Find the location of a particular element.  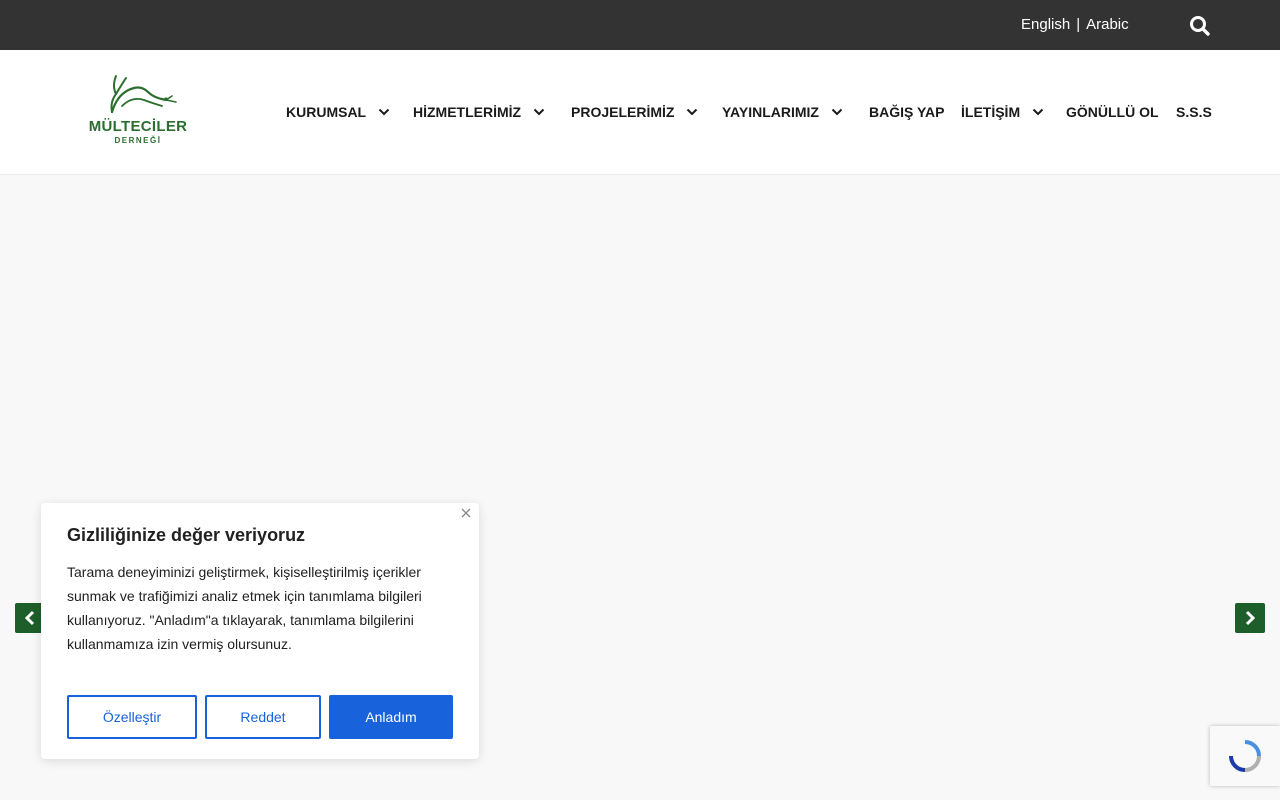

cookie-title: Gizliliğinize değer veriyoruz is located at coordinates (186, 535).